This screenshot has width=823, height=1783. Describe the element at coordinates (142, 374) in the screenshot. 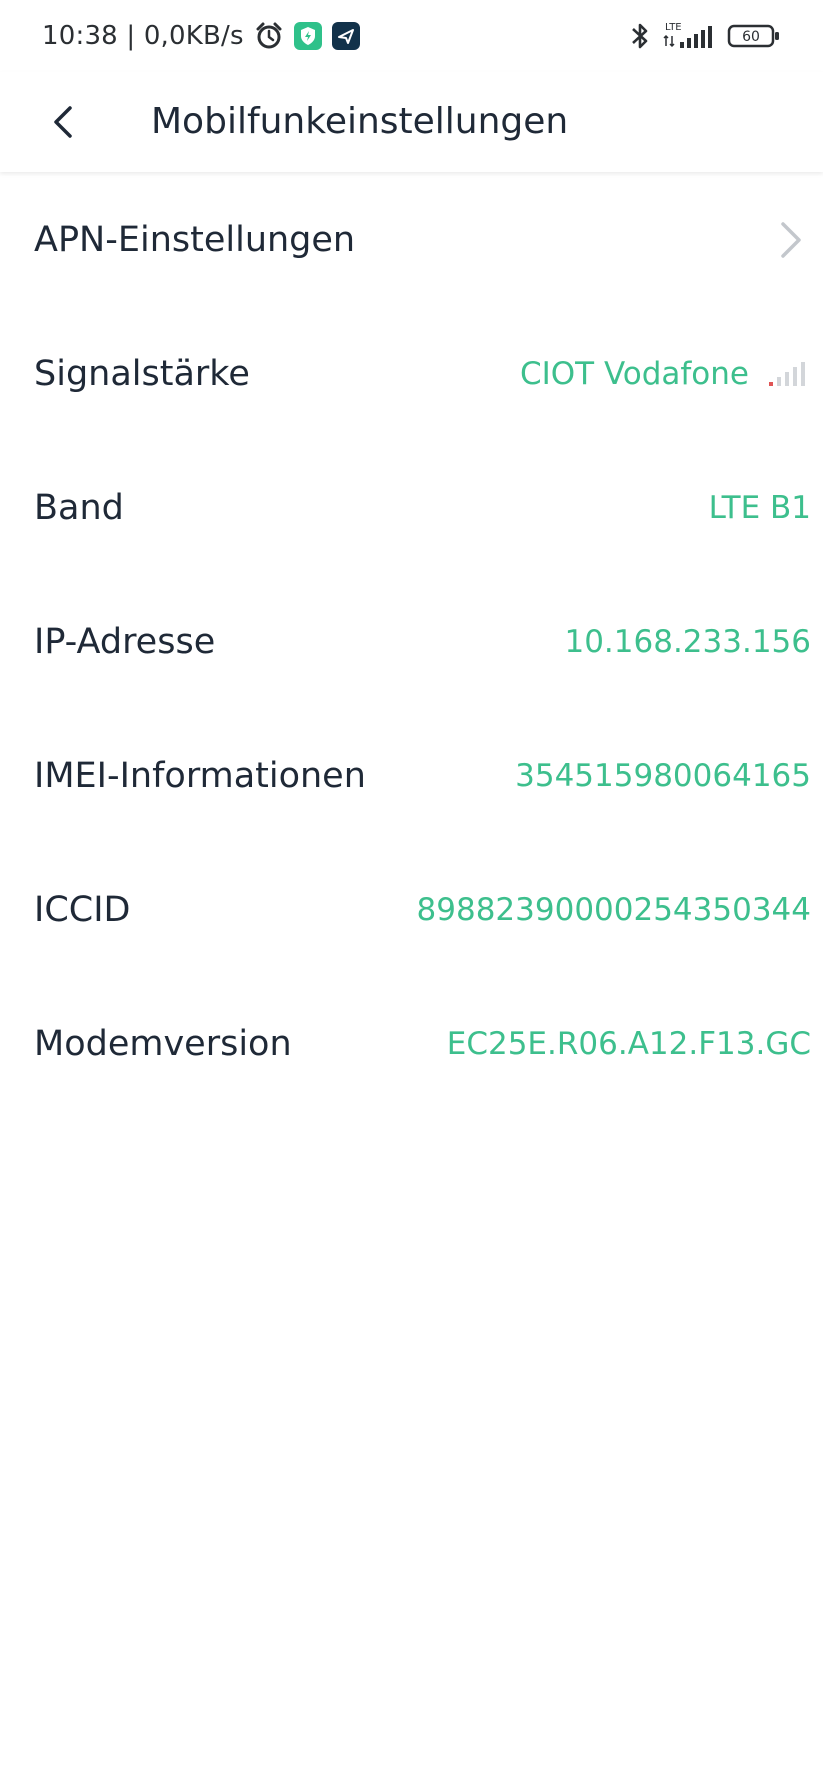

I see `signal-strength-label: Signalstärke` at that location.